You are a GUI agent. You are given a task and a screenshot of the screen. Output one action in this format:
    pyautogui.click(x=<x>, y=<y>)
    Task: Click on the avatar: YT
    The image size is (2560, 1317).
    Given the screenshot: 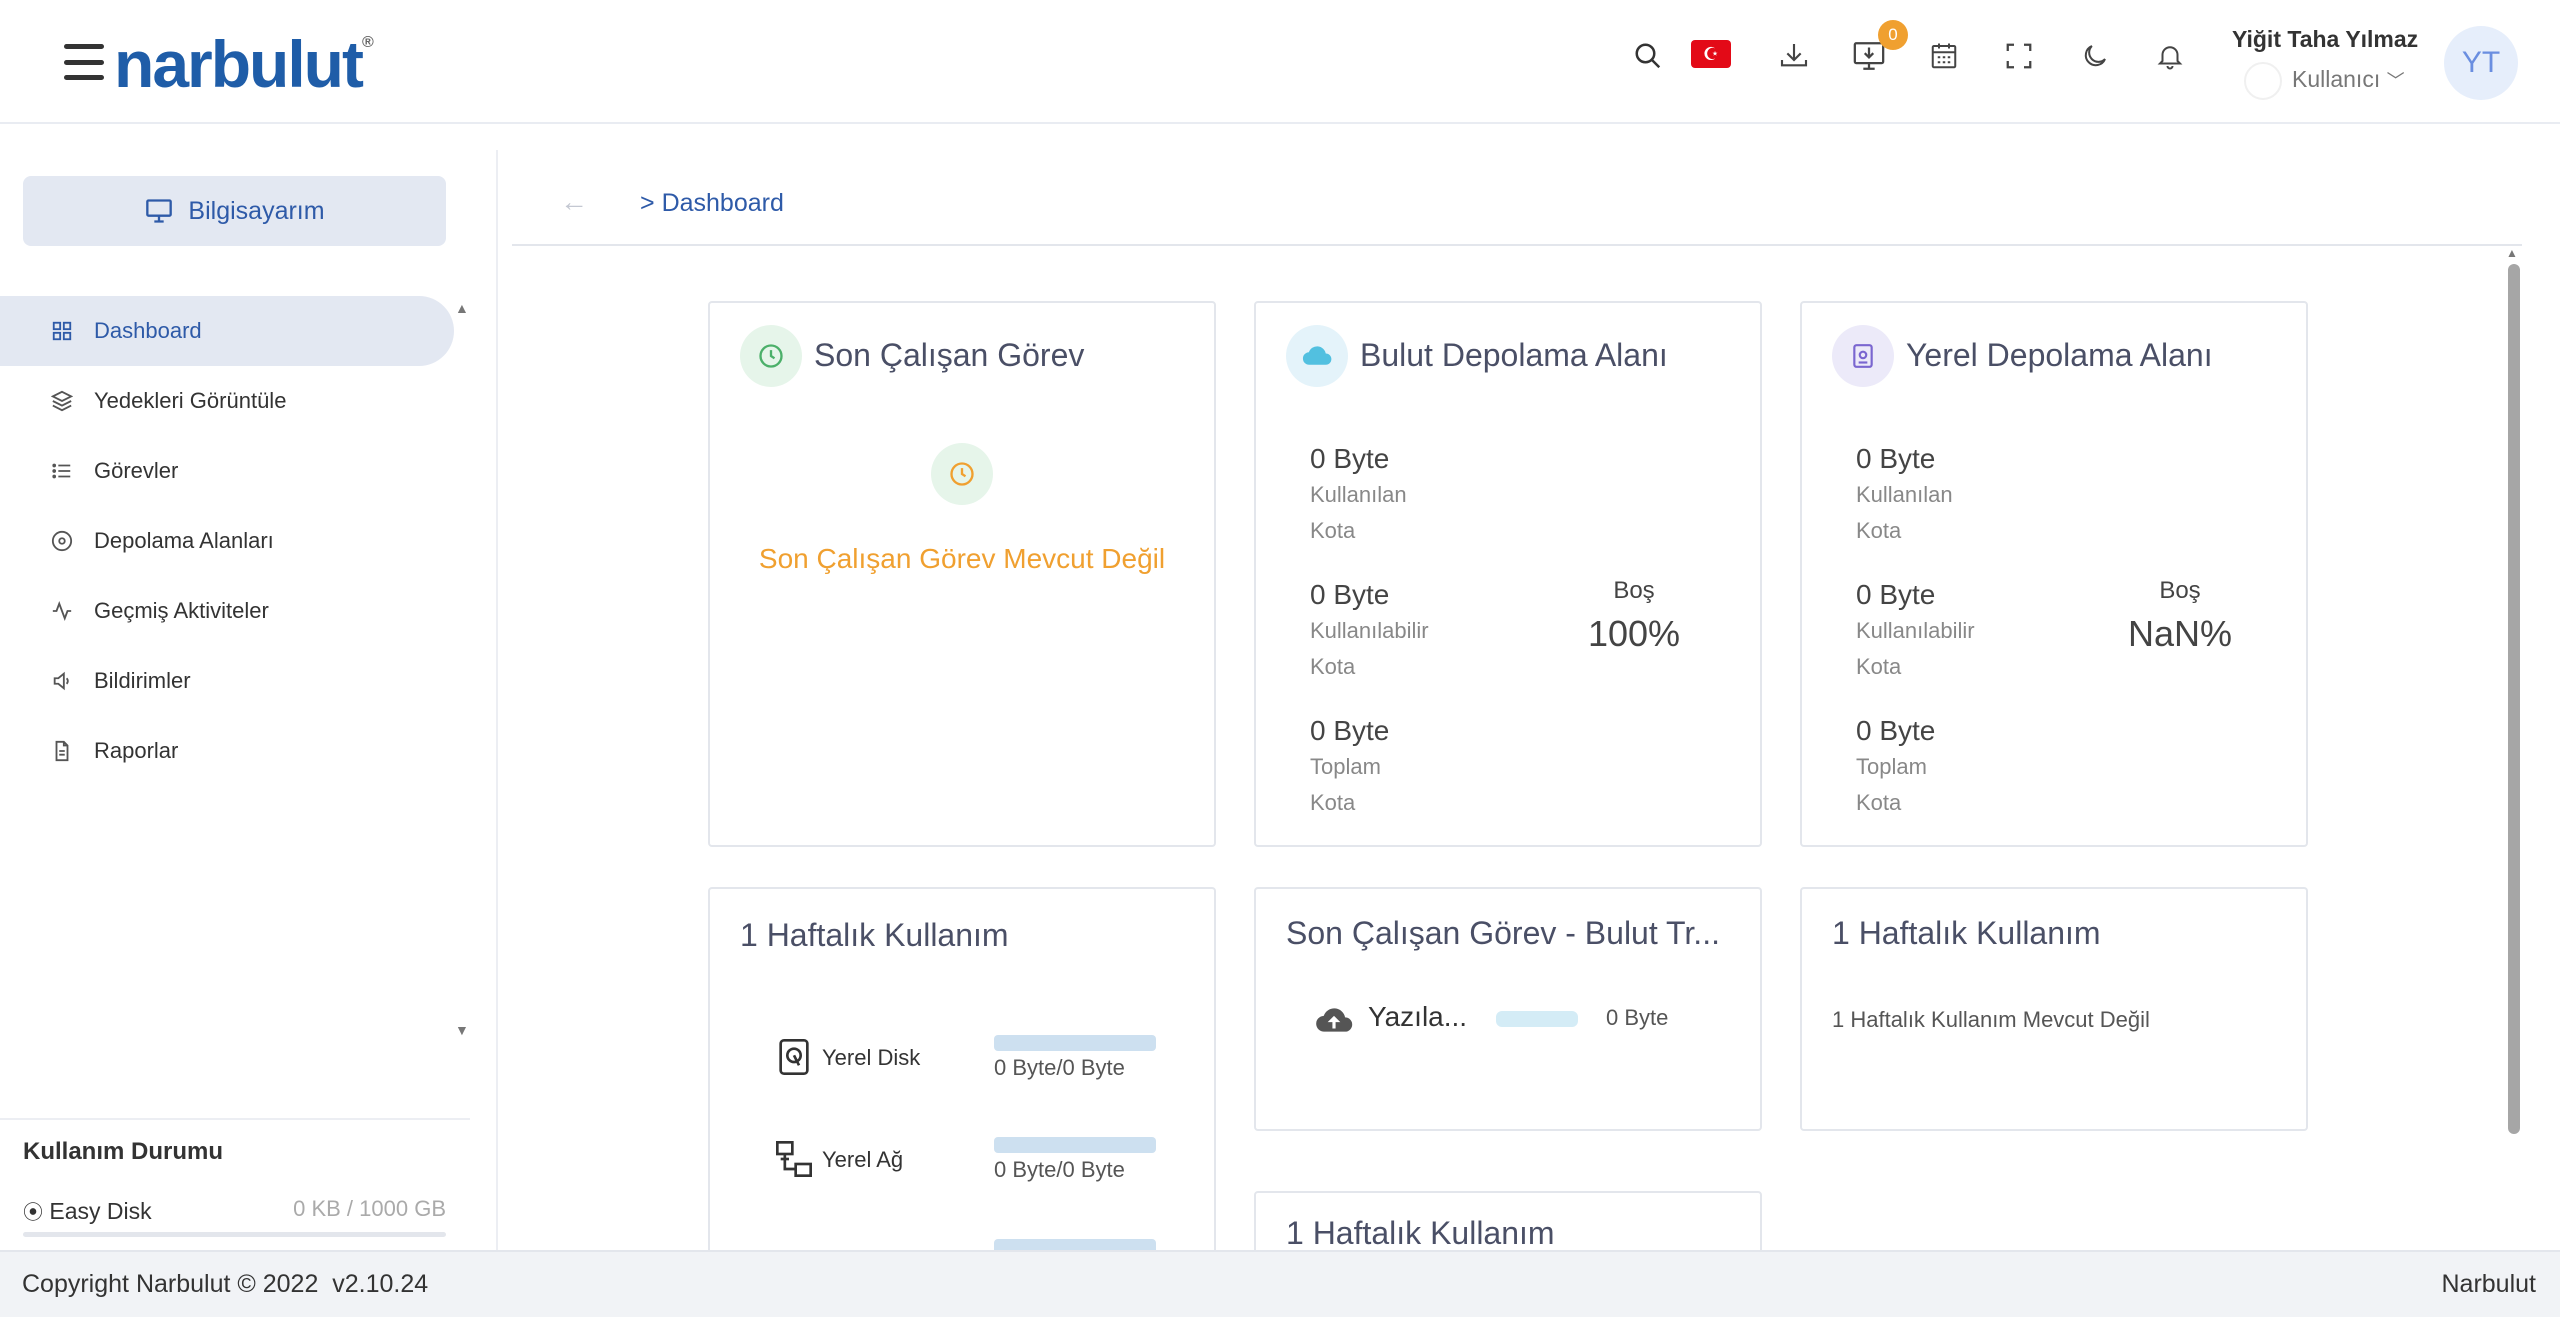 What is the action you would take?
    pyautogui.click(x=2481, y=63)
    